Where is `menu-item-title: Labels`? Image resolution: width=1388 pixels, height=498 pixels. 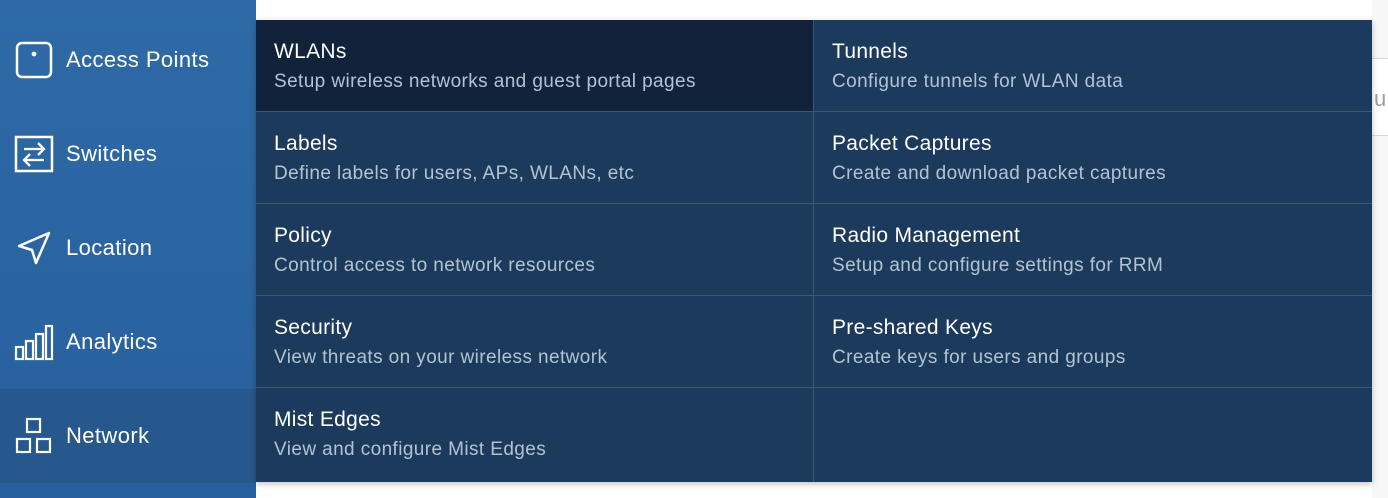 menu-item-title: Labels is located at coordinates (306, 143).